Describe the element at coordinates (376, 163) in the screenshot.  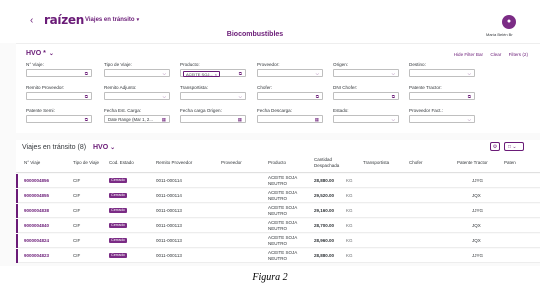
I see `column-header: Transportista` at that location.